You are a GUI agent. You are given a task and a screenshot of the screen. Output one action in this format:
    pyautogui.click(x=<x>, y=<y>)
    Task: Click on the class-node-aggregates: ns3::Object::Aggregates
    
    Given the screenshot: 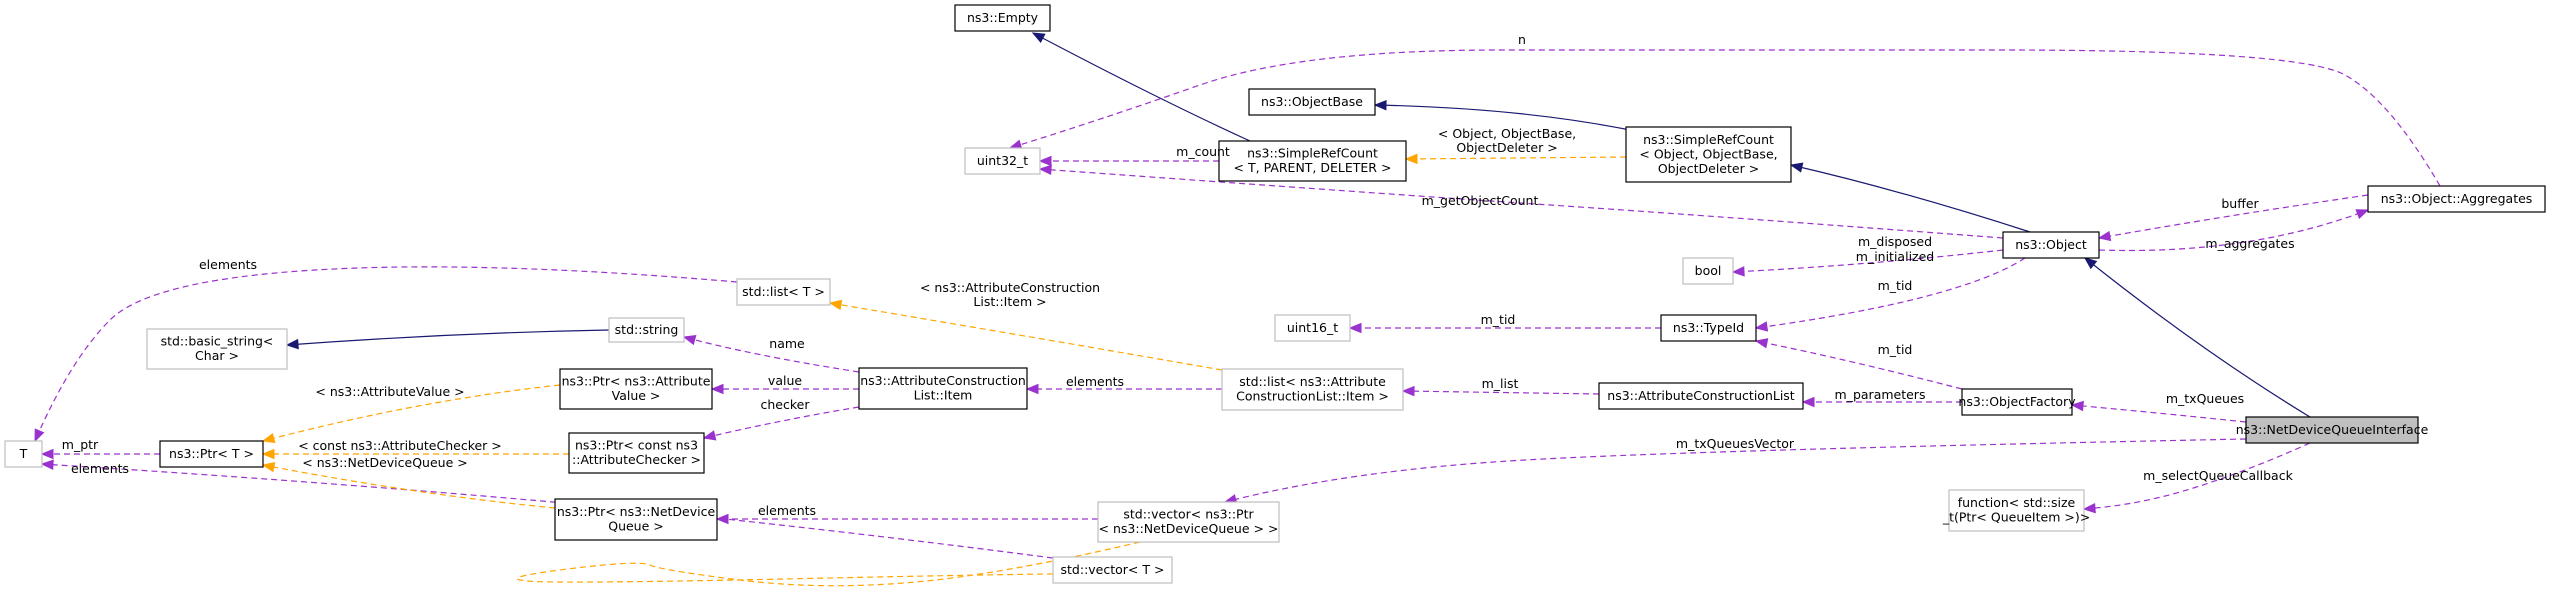 What is the action you would take?
    pyautogui.click(x=2456, y=199)
    